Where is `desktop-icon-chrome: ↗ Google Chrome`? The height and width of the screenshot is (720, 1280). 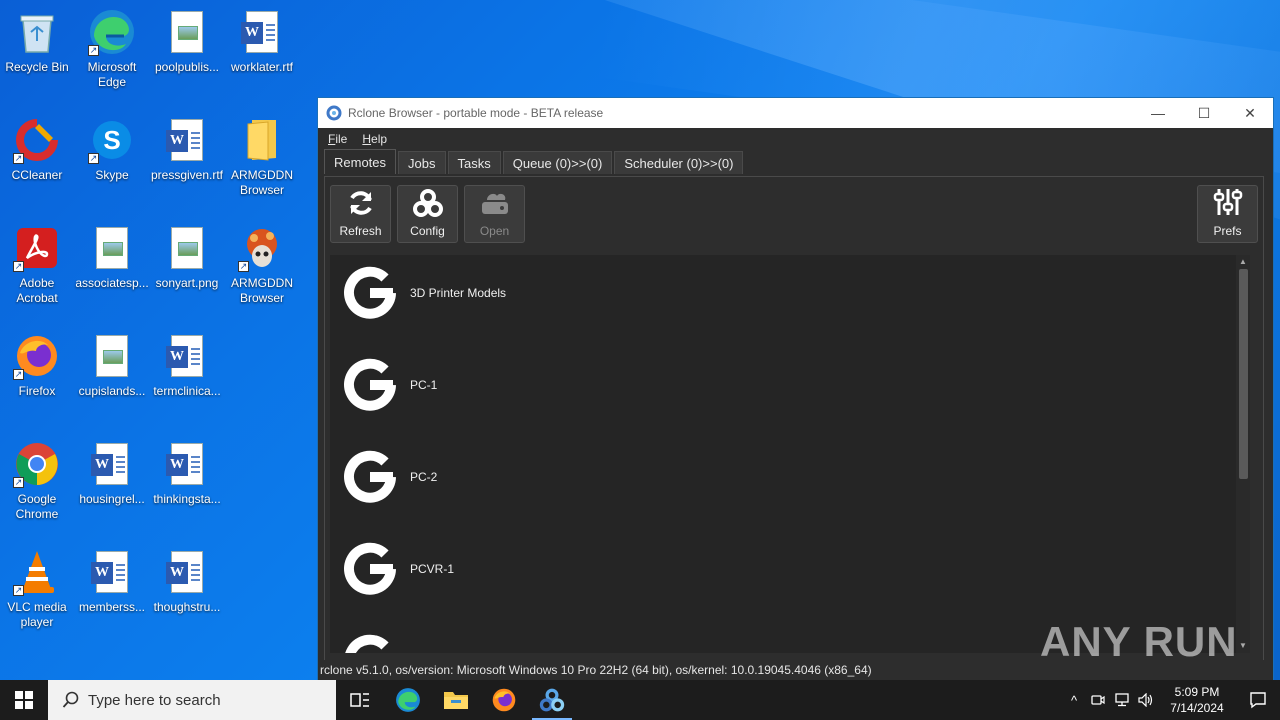 desktop-icon-chrome: ↗ Google Chrome is located at coordinates (37, 481).